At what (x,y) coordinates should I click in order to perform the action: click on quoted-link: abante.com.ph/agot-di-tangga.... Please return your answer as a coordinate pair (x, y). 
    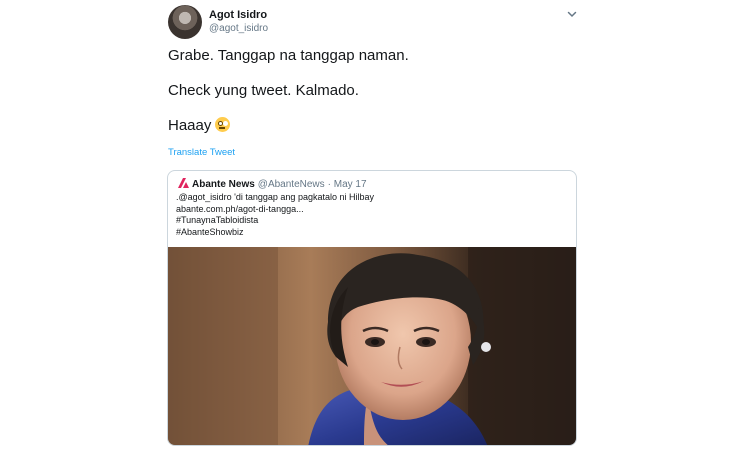
    Looking at the image, I should click on (373, 210).